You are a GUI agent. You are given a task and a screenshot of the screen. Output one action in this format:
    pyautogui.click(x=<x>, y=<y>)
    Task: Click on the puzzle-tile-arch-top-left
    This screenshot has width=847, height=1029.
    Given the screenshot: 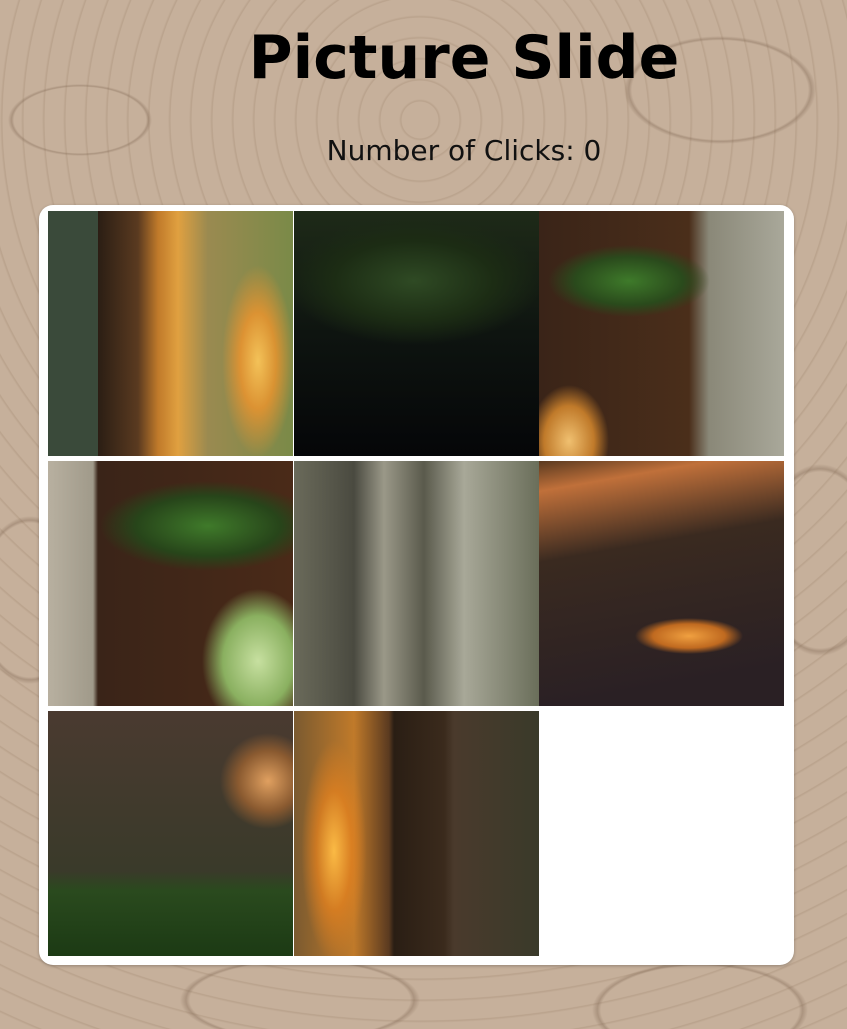 What is the action you would take?
    pyautogui.click(x=170, y=583)
    